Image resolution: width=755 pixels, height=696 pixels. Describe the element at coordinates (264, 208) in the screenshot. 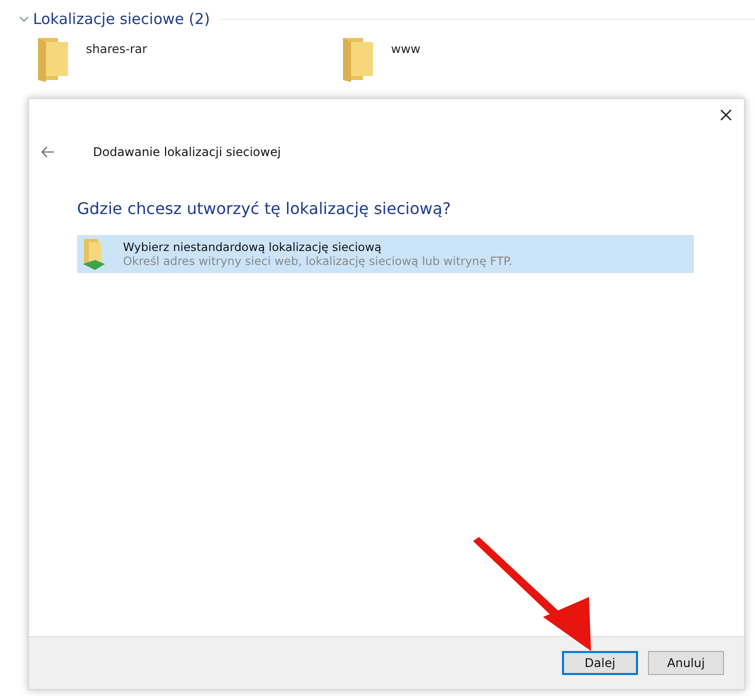

I see `dialog-heading: Gdzie chcesz utworzyć tę lokalizację sieciową?` at that location.